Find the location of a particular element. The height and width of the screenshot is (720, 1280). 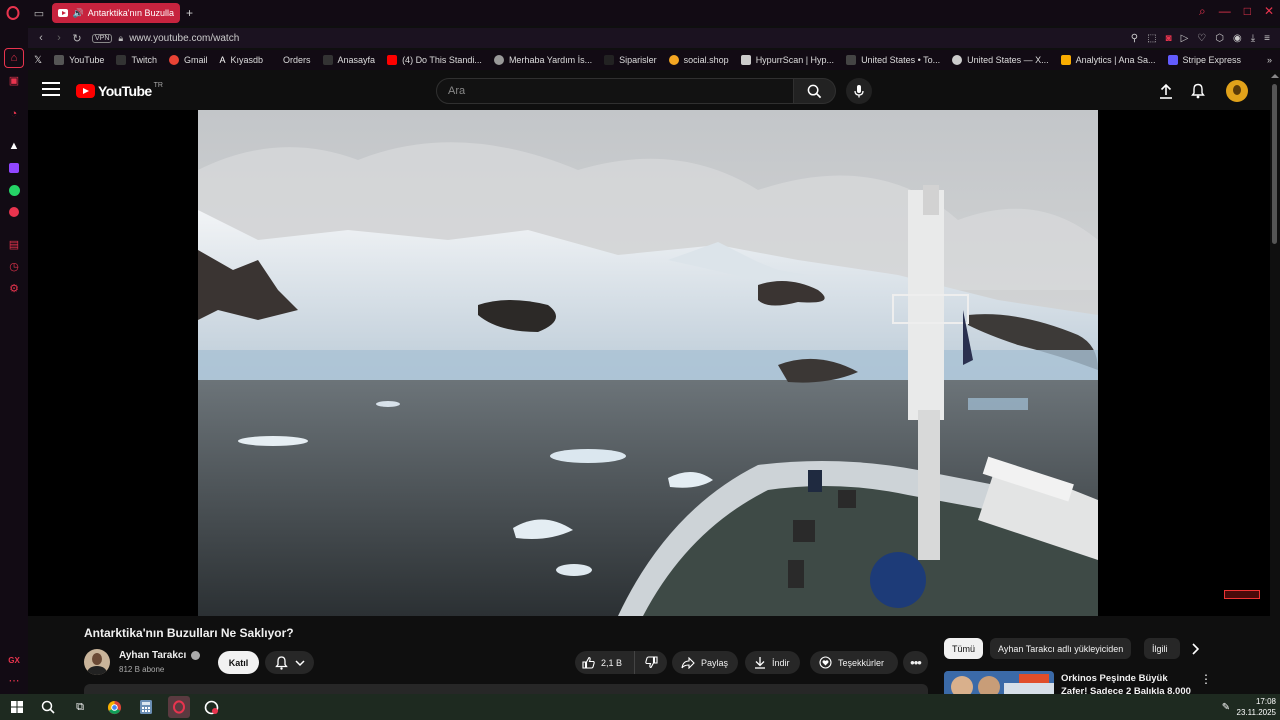

home-icon: ⌂ is located at coordinates (14, 58).